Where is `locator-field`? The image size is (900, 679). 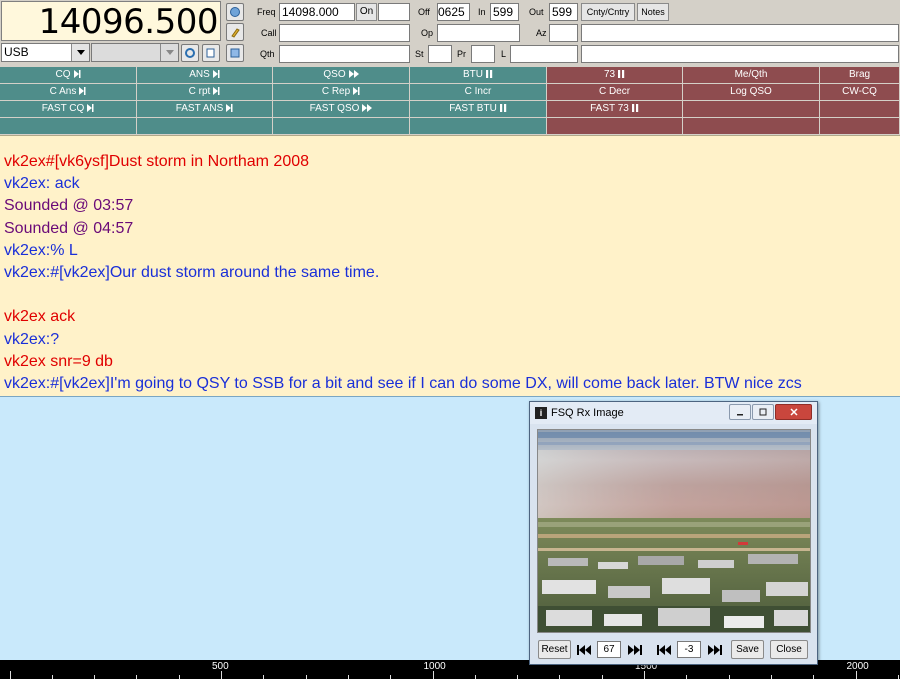 locator-field is located at coordinates (544, 54).